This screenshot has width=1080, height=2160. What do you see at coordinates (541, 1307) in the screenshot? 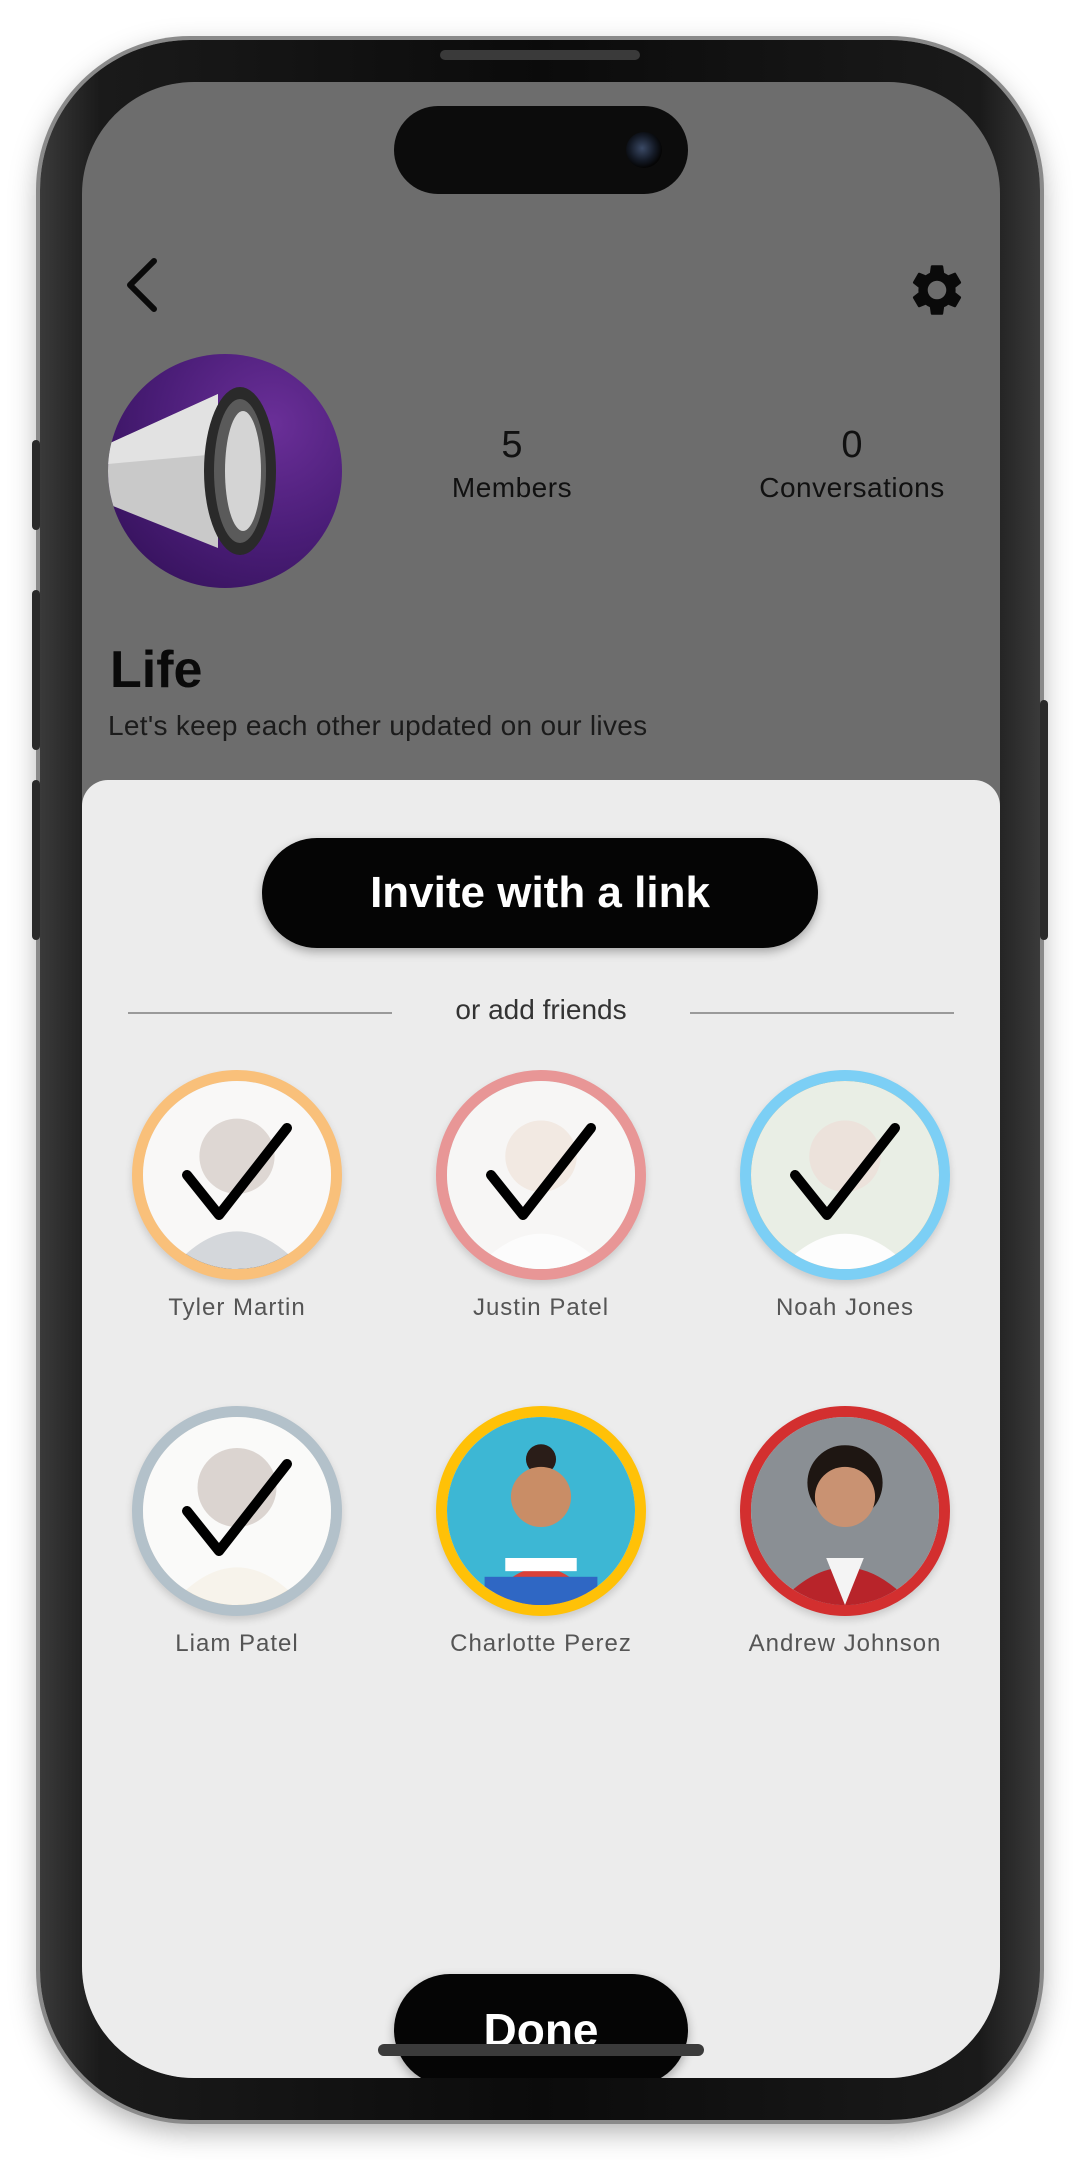
I see `friend-name: Justin Patel` at bounding box center [541, 1307].